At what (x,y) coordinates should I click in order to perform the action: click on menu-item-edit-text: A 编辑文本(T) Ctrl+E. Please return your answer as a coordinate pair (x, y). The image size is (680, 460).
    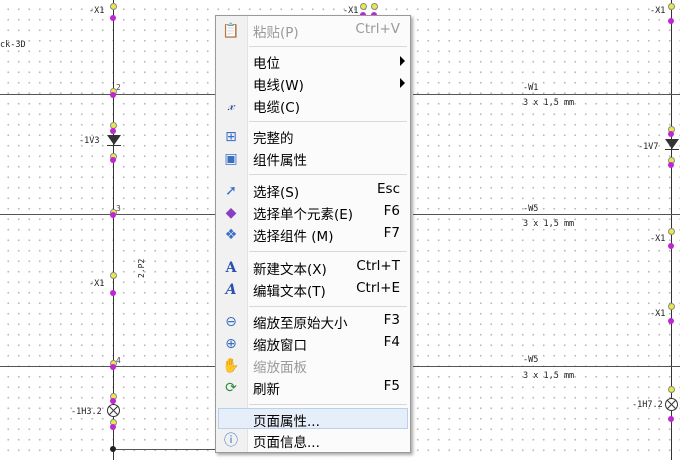
    Looking at the image, I should click on (313, 289).